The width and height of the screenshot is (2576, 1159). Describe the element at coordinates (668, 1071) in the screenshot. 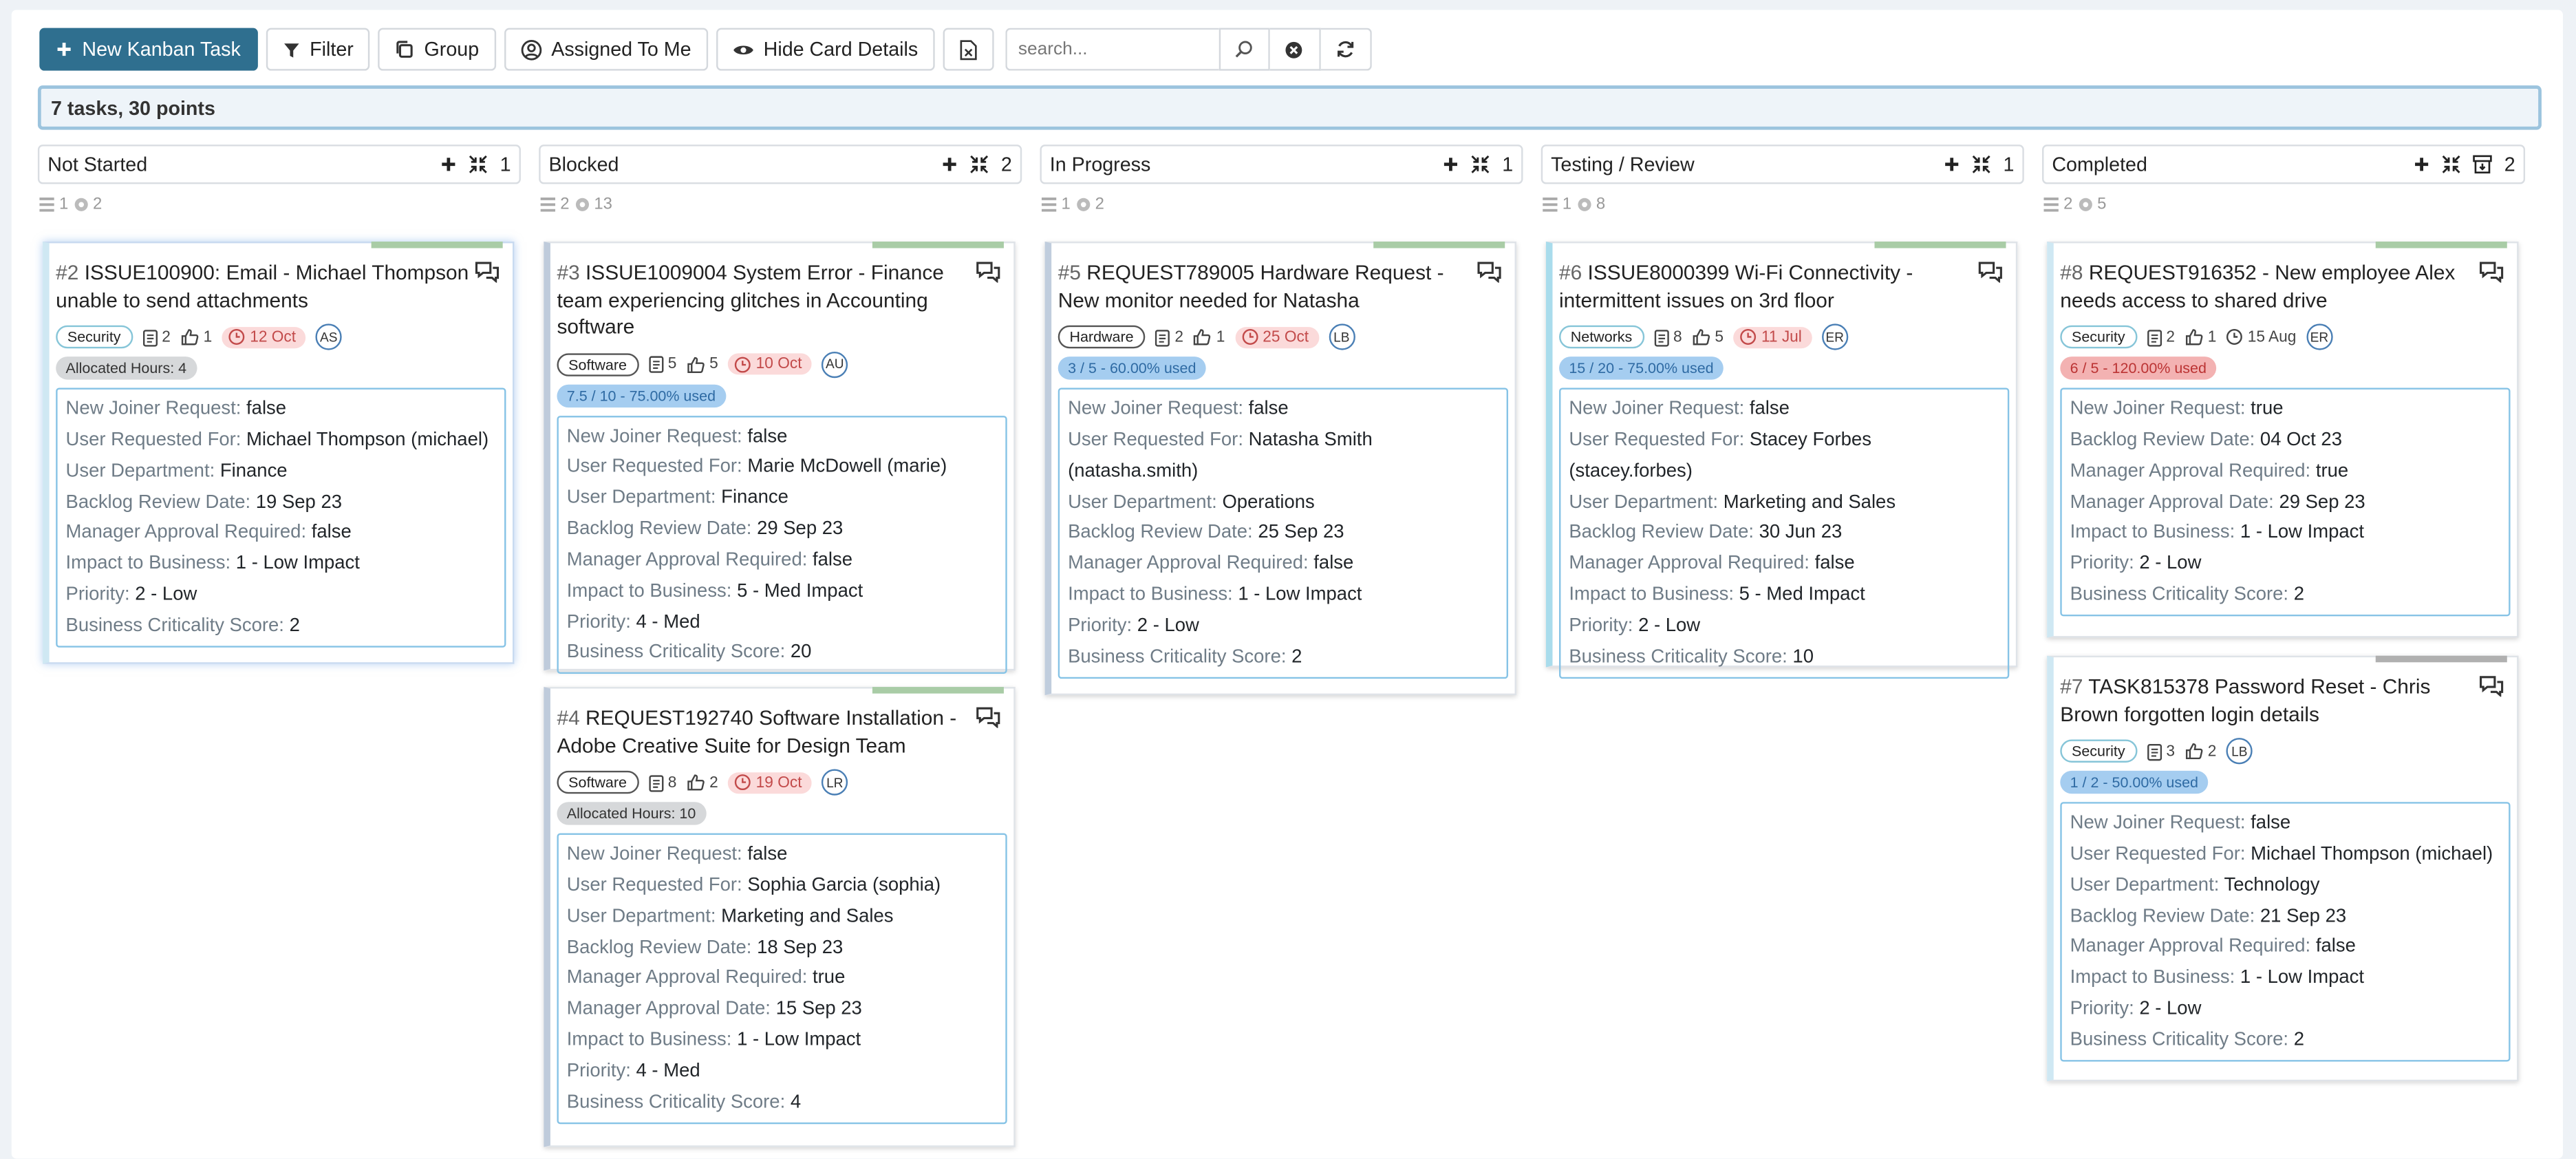

I see `detail-value: 4 - Med` at that location.